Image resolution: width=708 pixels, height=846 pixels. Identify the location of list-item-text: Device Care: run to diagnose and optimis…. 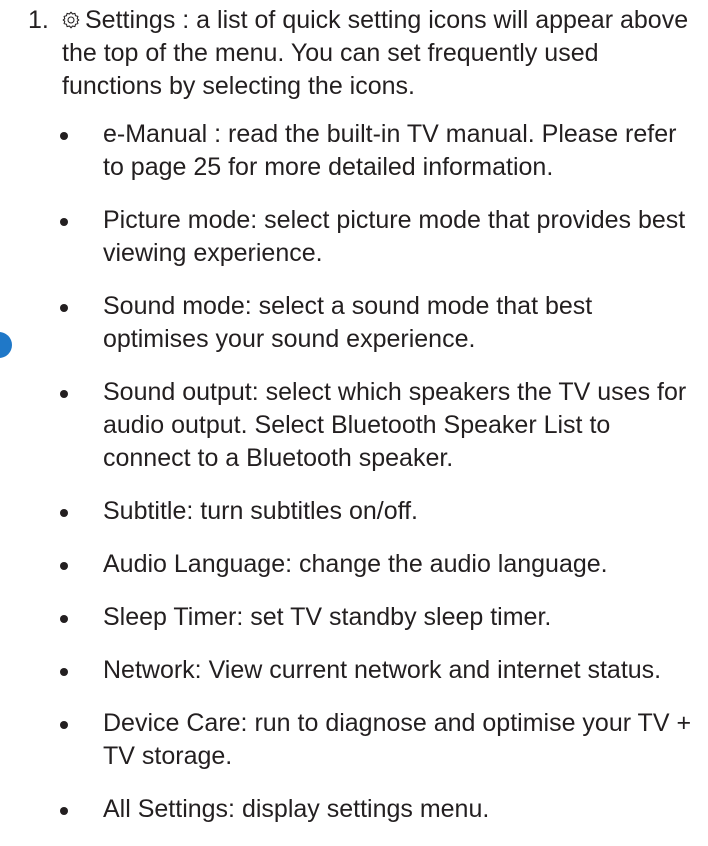
(397, 739).